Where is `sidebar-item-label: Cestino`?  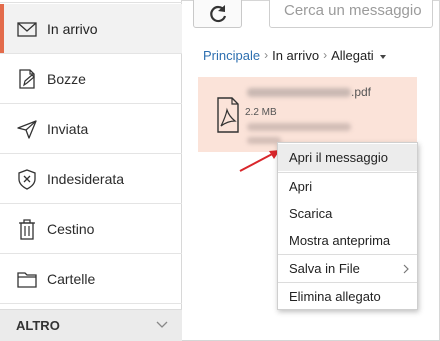
sidebar-item-label: Cestino is located at coordinates (71, 229).